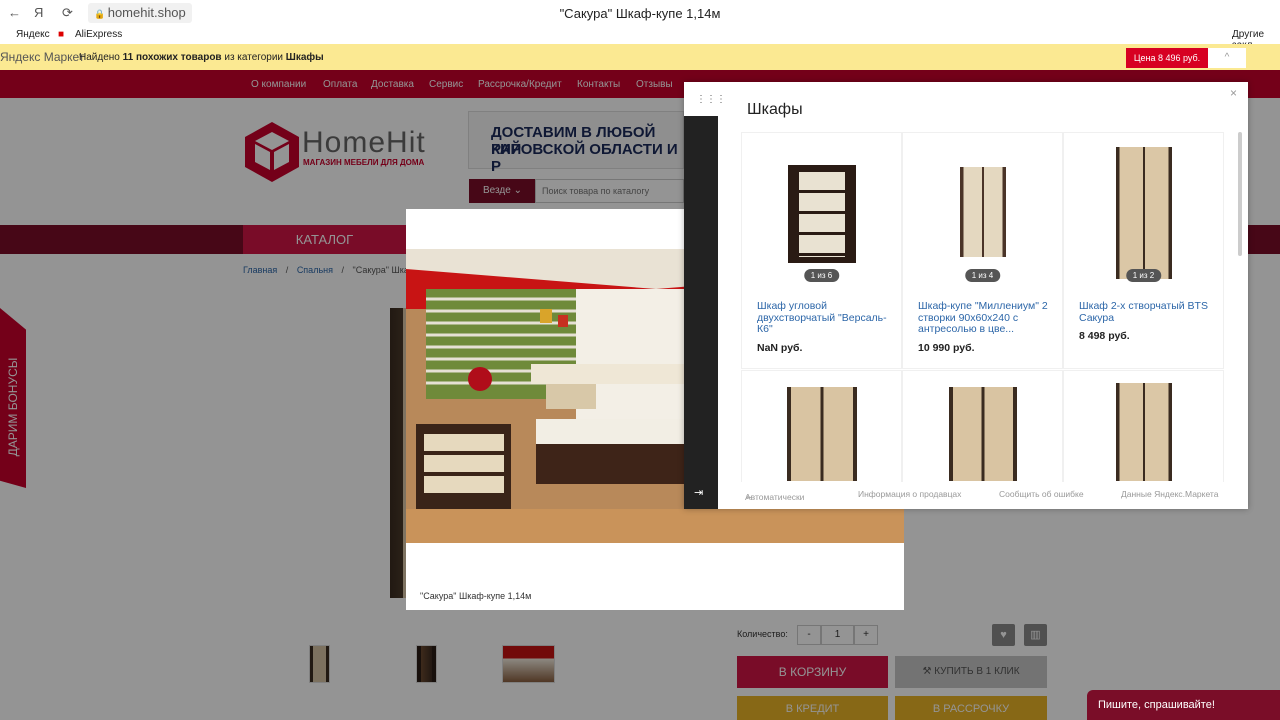 The image size is (1280, 720). I want to click on ym-price-button: Цена 8 496 руб., so click(1167, 58).